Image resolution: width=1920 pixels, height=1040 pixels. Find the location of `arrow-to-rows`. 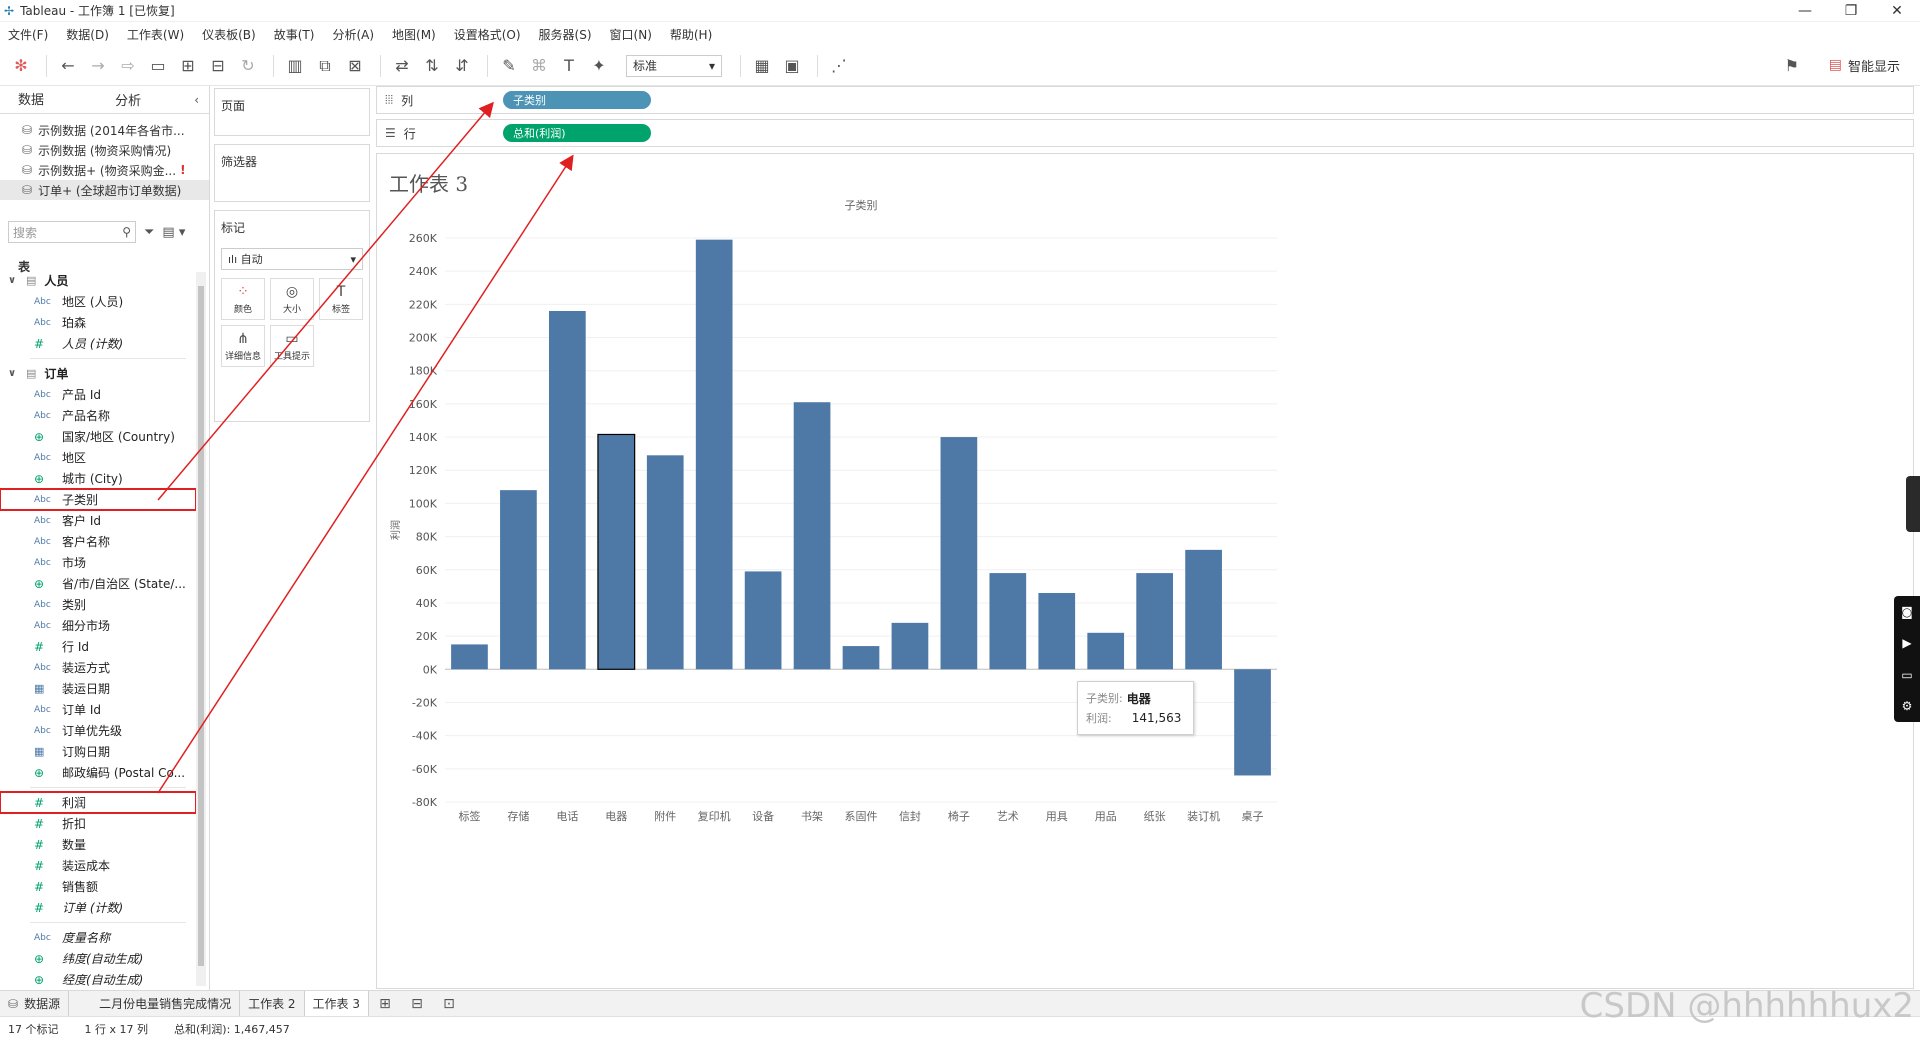

arrow-to-rows is located at coordinates (365, 474).